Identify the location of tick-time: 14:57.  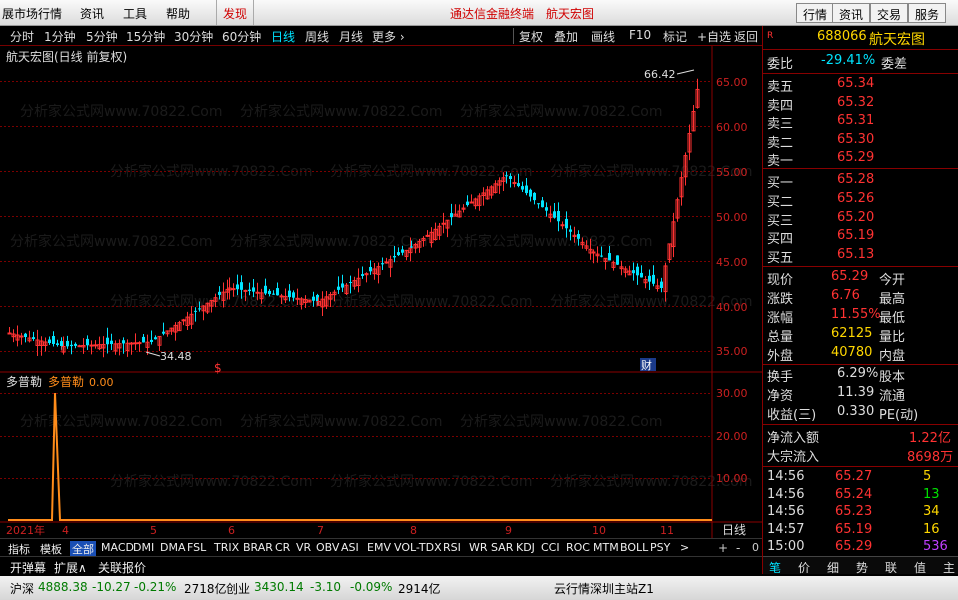
(786, 529).